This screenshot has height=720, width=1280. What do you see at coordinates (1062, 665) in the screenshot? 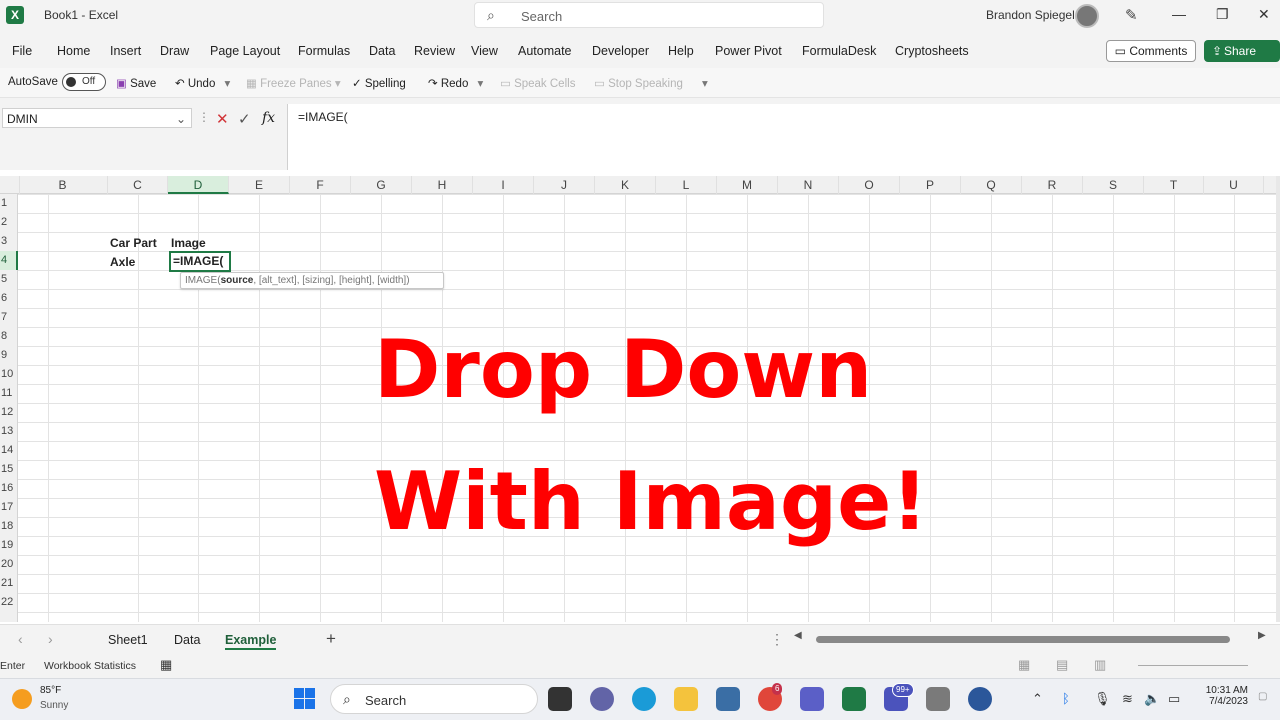
I see `page-layout-view-icon: ▤` at bounding box center [1062, 665].